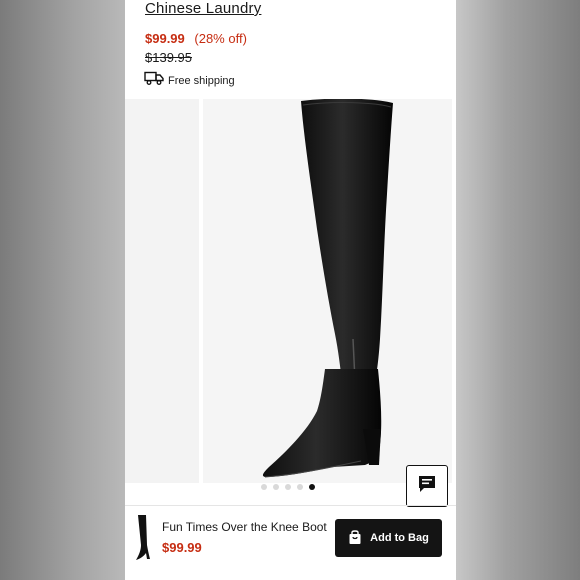 This screenshot has width=580, height=580. Describe the element at coordinates (203, 8) in the screenshot. I see `brand-link: Chinese Laundry` at that location.